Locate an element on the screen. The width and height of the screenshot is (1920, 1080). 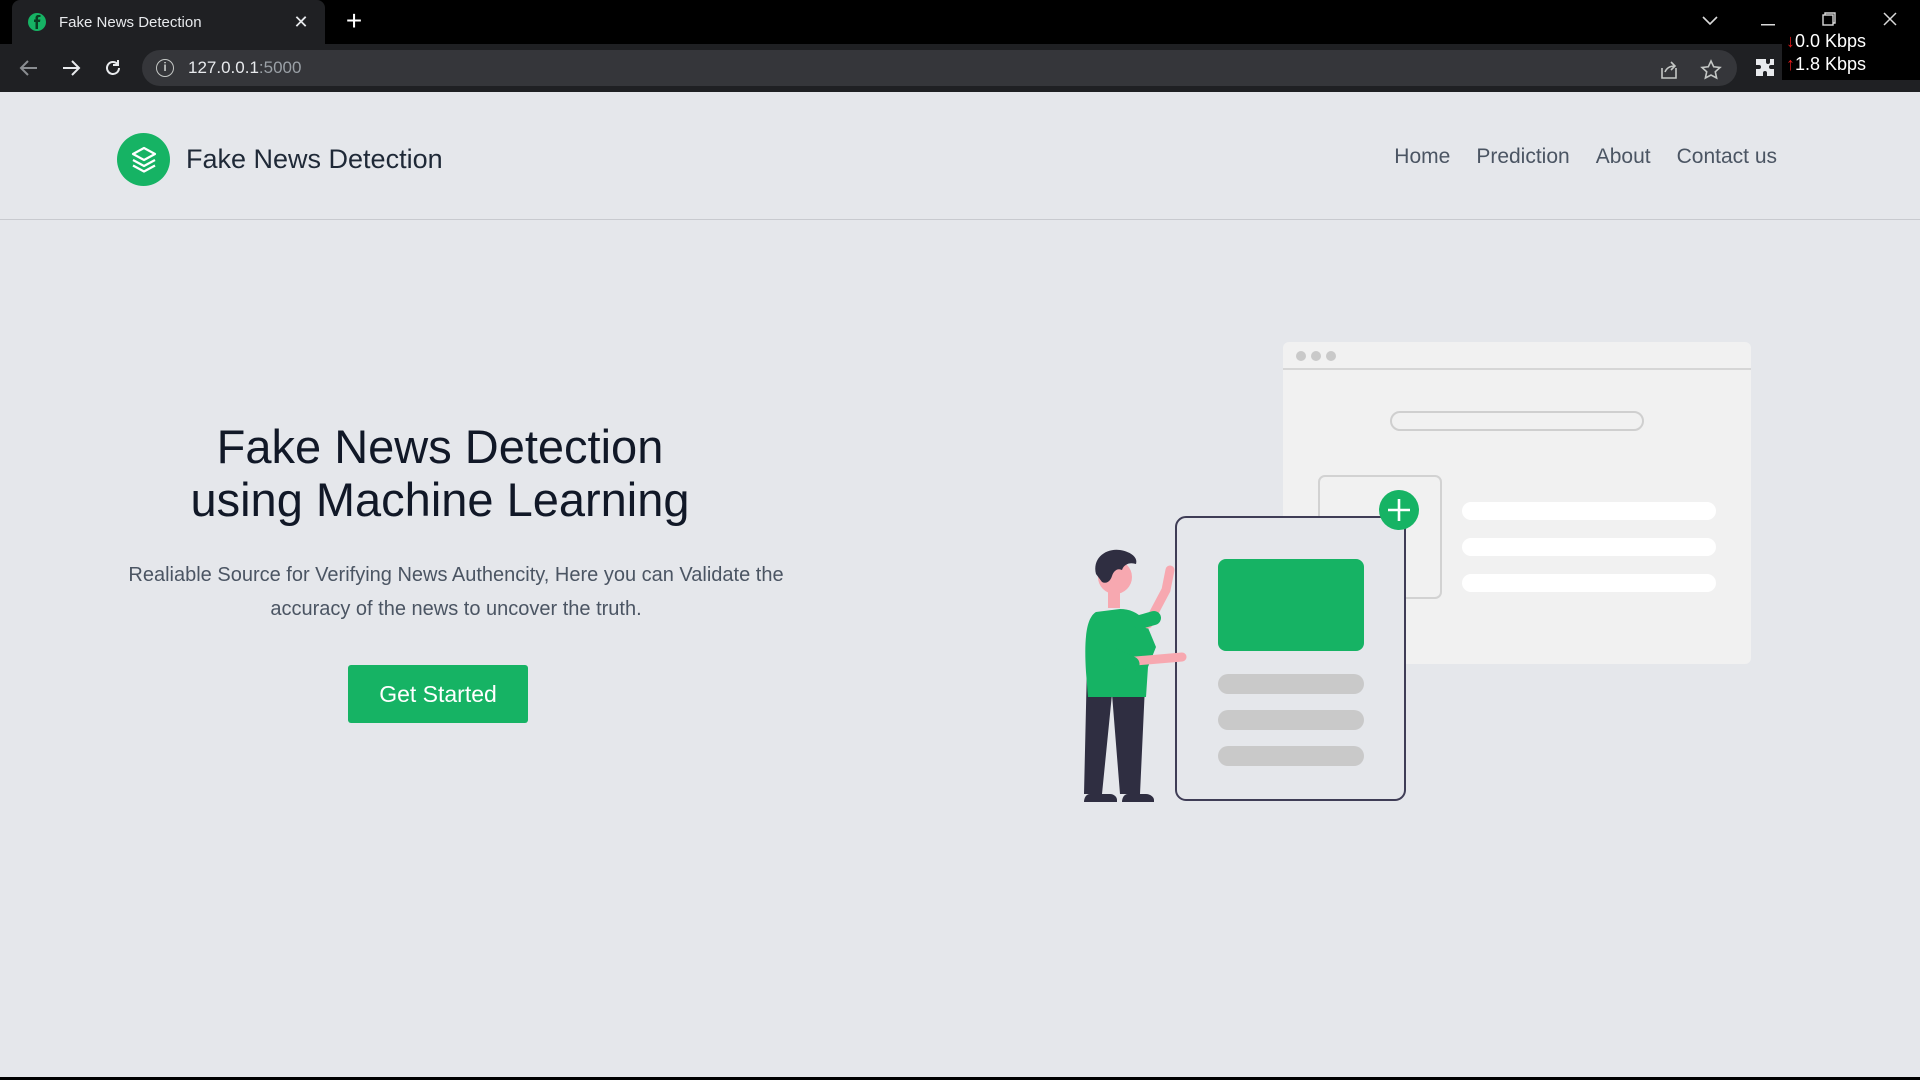
tab-title: Fake News Detection is located at coordinates (130, 22).